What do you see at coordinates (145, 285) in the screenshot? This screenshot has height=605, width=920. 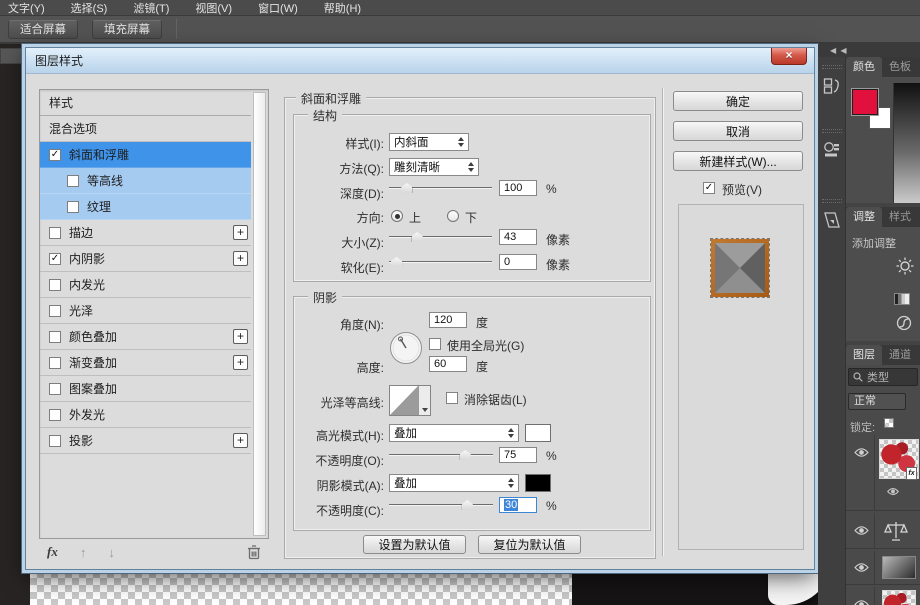 I see `list-item-inner-glow: 内发光` at bounding box center [145, 285].